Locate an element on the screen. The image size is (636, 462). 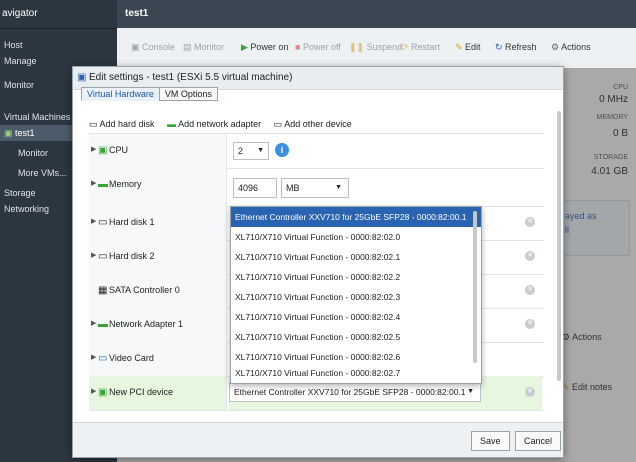
refresh-button: ↻ Refresh is located at coordinates (516, 47).